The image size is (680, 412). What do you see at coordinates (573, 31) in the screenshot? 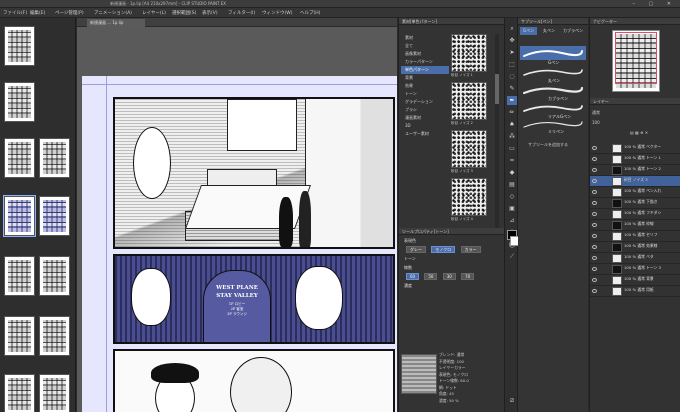
I see `brush-tab: カブラペン` at bounding box center [573, 31].